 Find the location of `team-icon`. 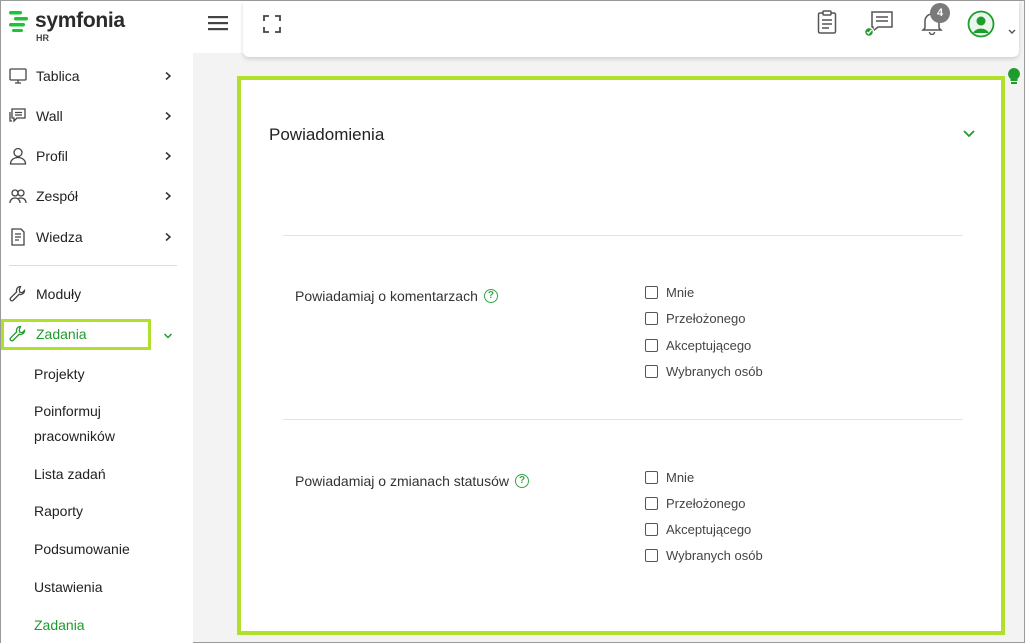

team-icon is located at coordinates (18, 196).